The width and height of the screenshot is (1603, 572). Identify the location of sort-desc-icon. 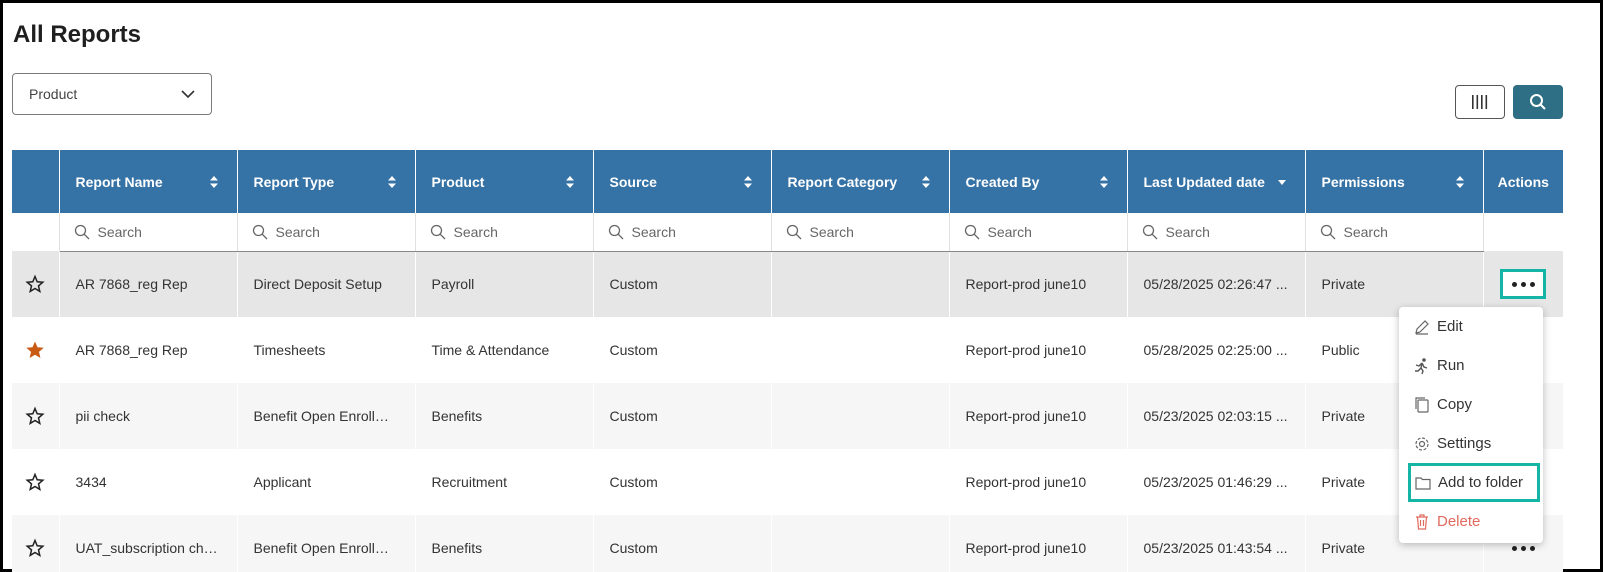
(1282, 182).